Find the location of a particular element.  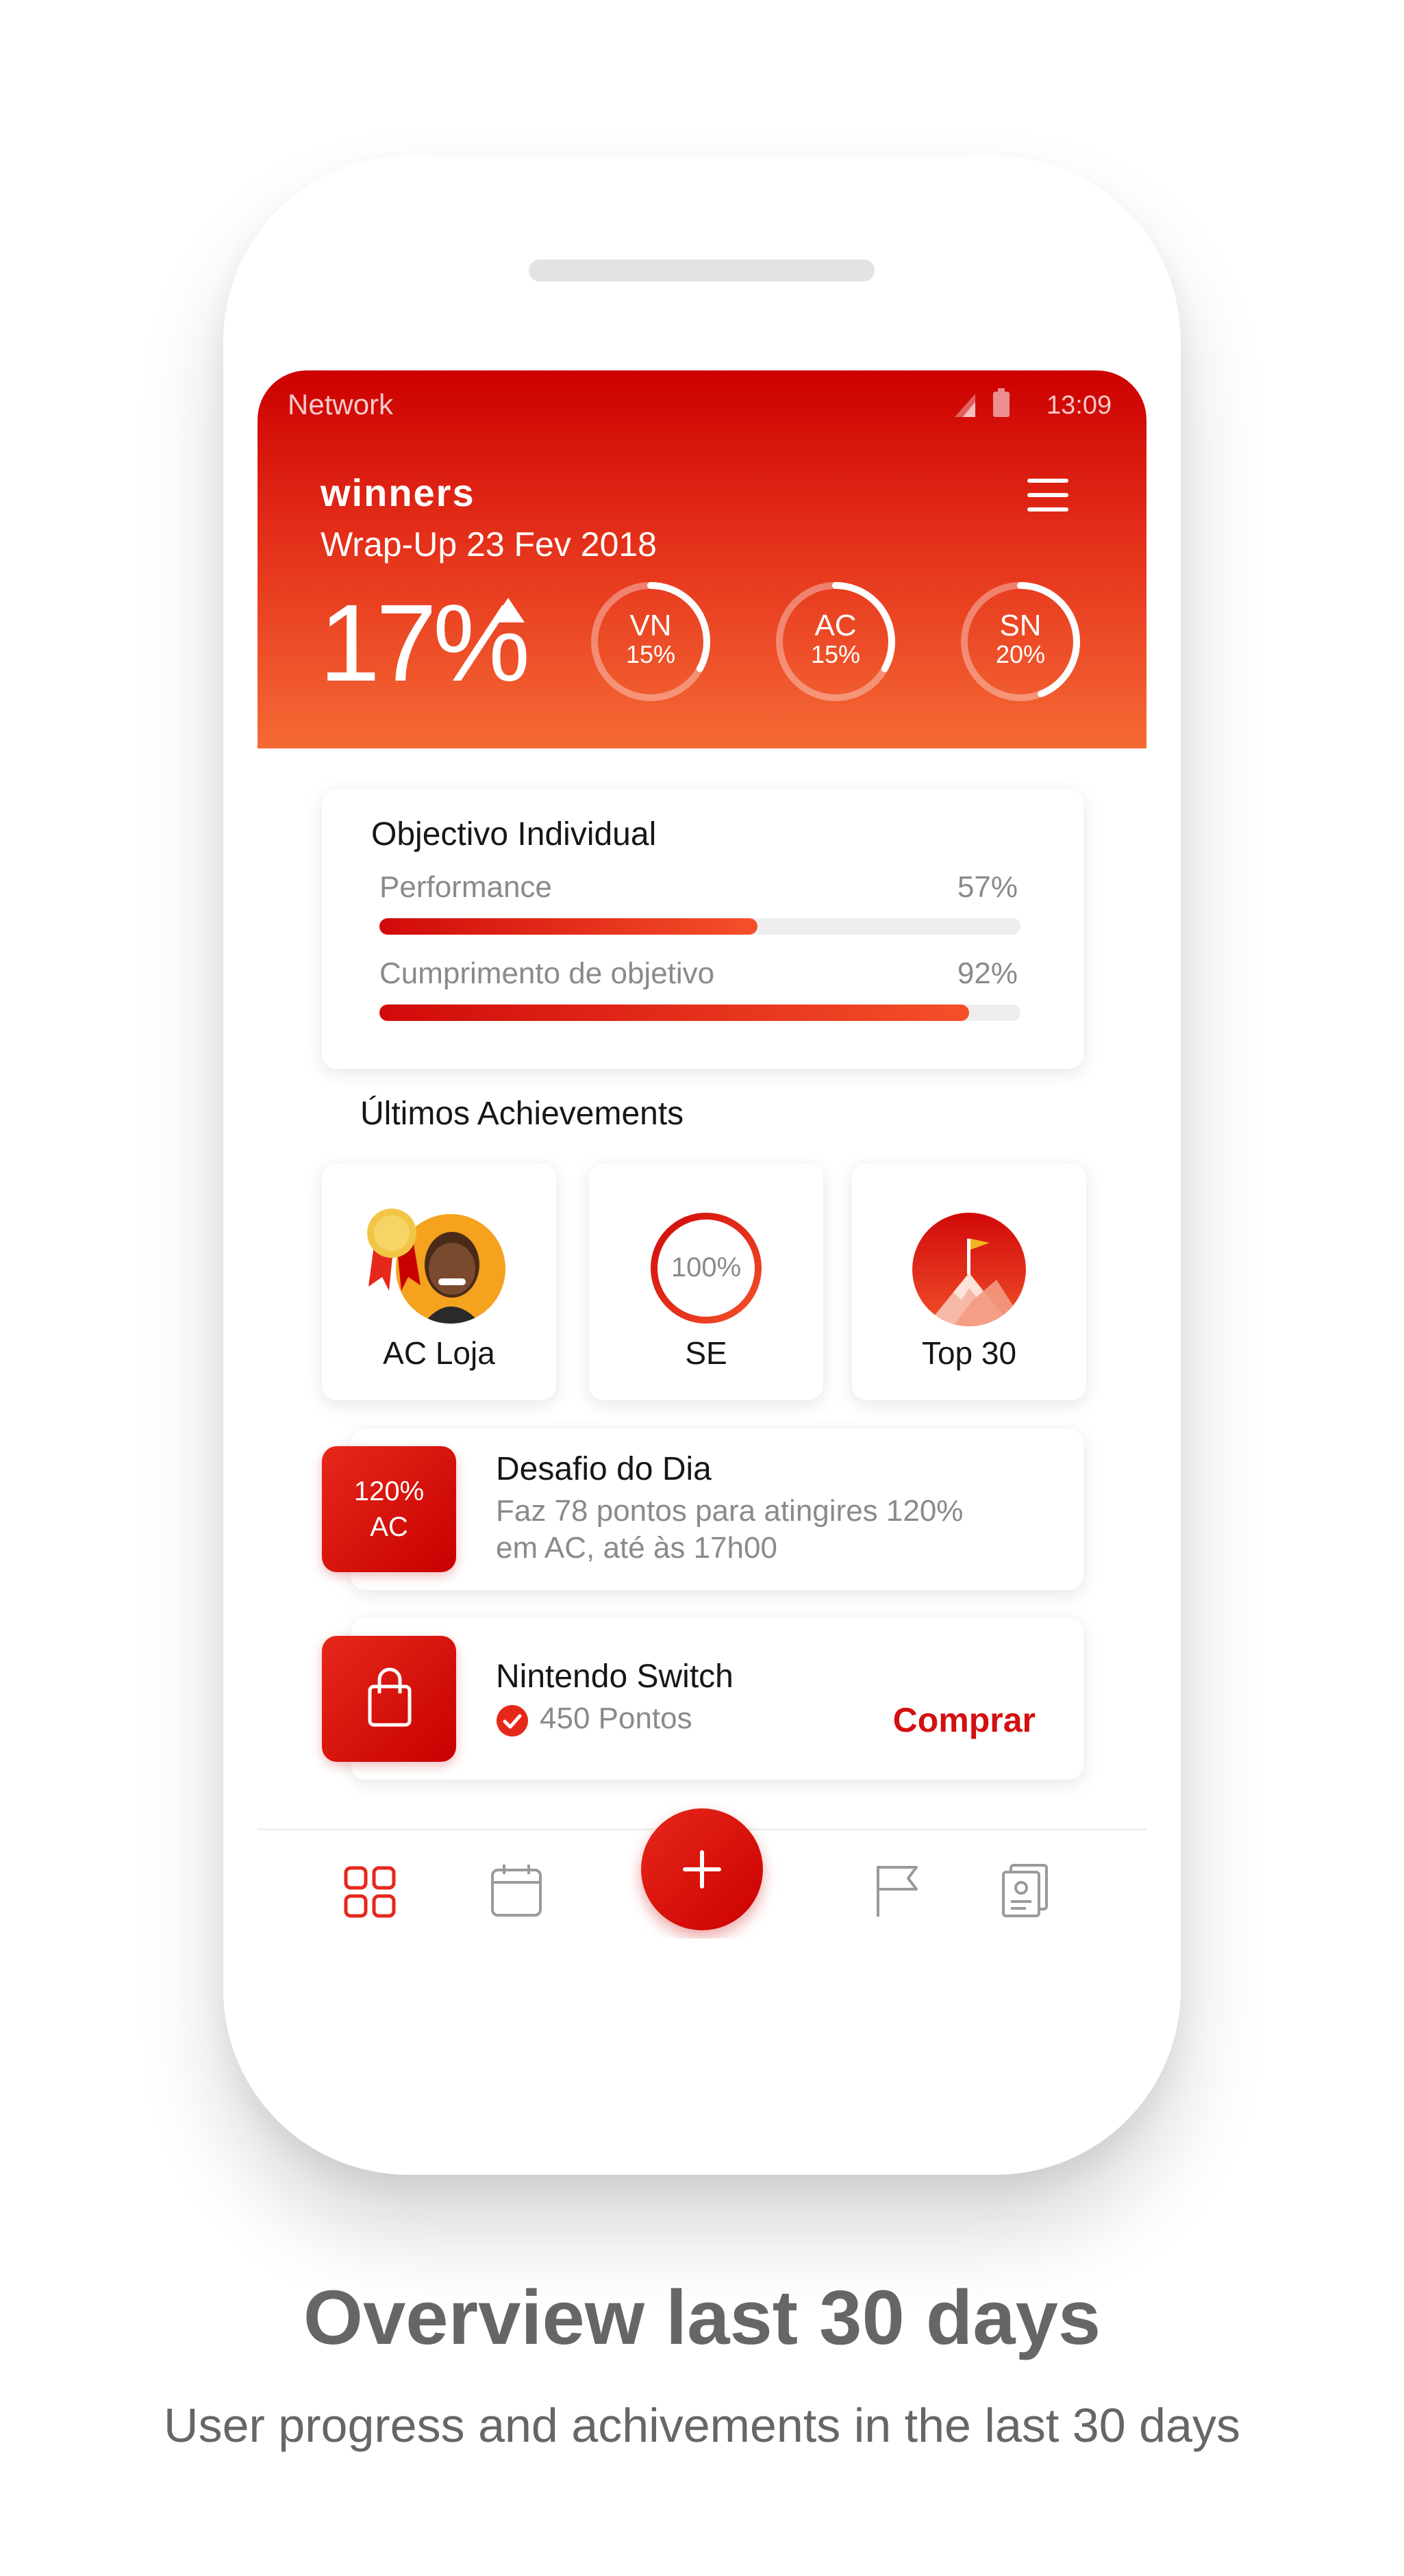

goal-label: Cumprimento de objetivo is located at coordinates (547, 973).